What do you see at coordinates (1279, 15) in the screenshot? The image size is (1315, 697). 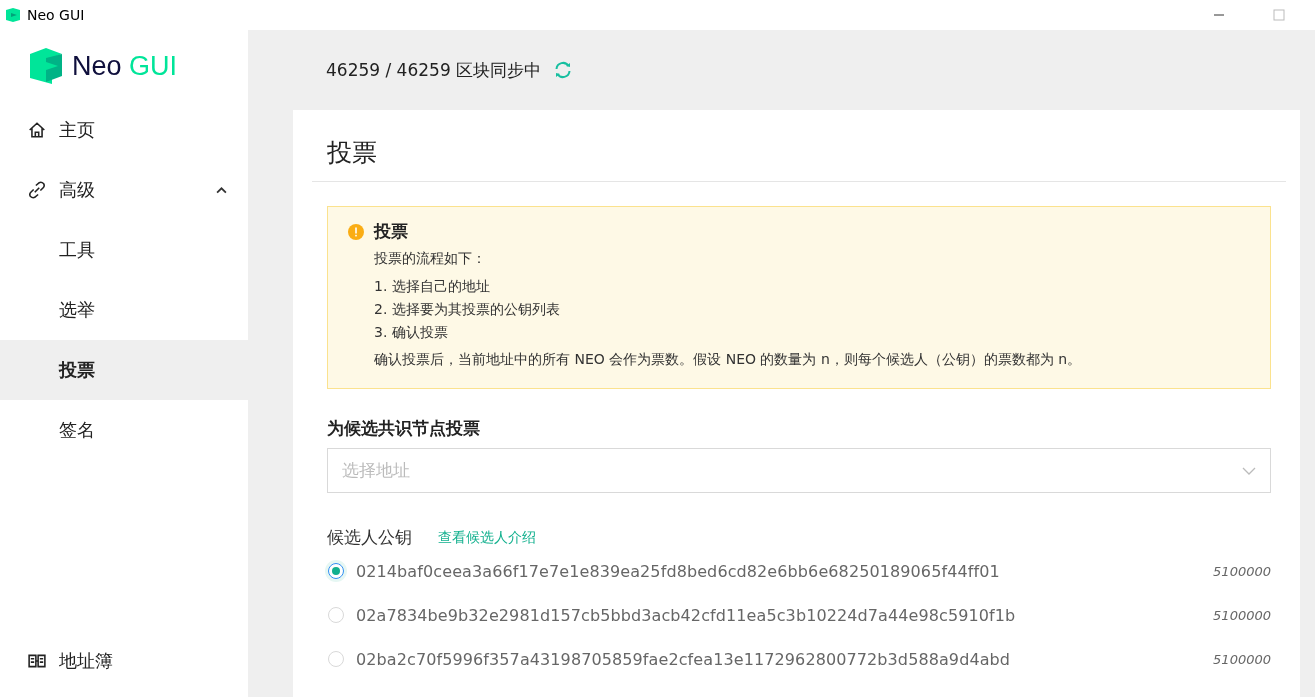 I see `maximize-icon` at bounding box center [1279, 15].